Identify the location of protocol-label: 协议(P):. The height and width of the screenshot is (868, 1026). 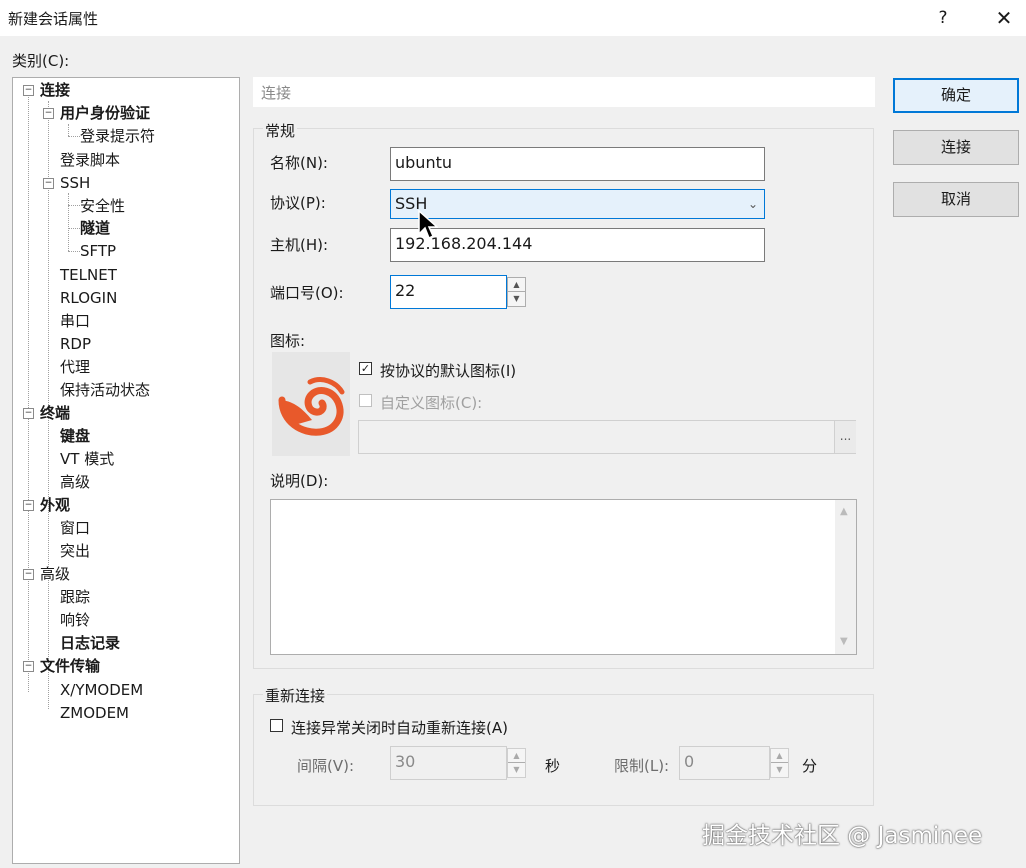
(298, 203).